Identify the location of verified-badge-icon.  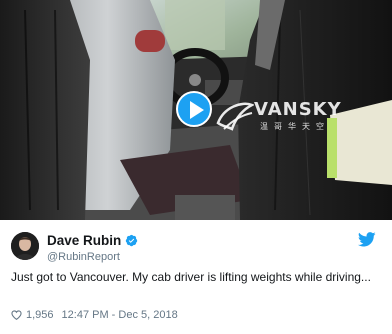
(132, 240).